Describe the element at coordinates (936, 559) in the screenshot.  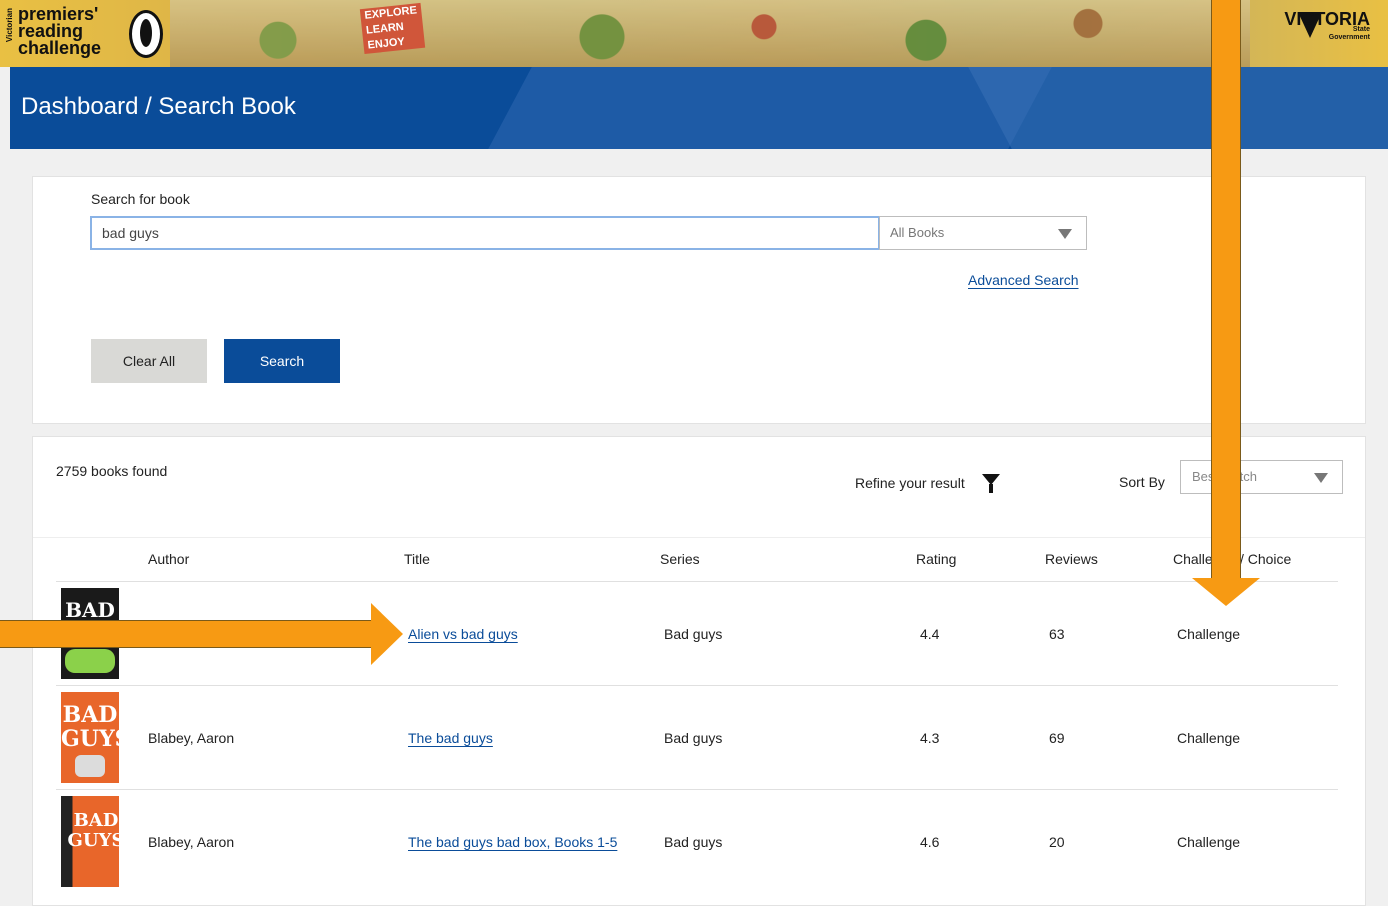
I see `column-header-rating: Rating` at that location.